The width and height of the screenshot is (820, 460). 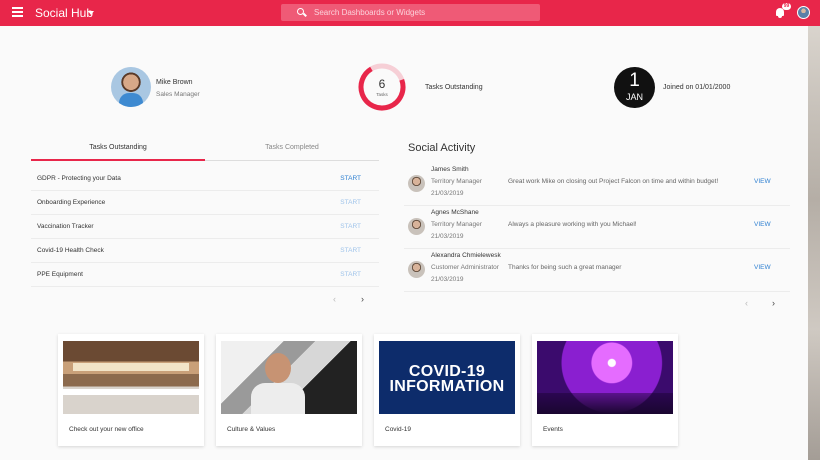 I want to click on joined-text: Joined on 01/01/2000, so click(x=697, y=87).